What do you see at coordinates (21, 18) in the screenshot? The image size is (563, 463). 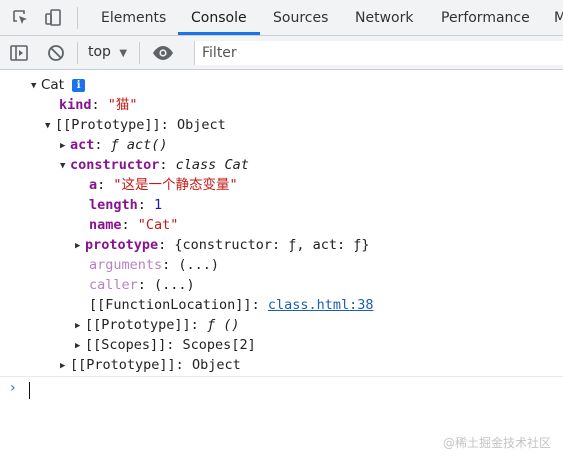 I see `inspect-element-icon` at bounding box center [21, 18].